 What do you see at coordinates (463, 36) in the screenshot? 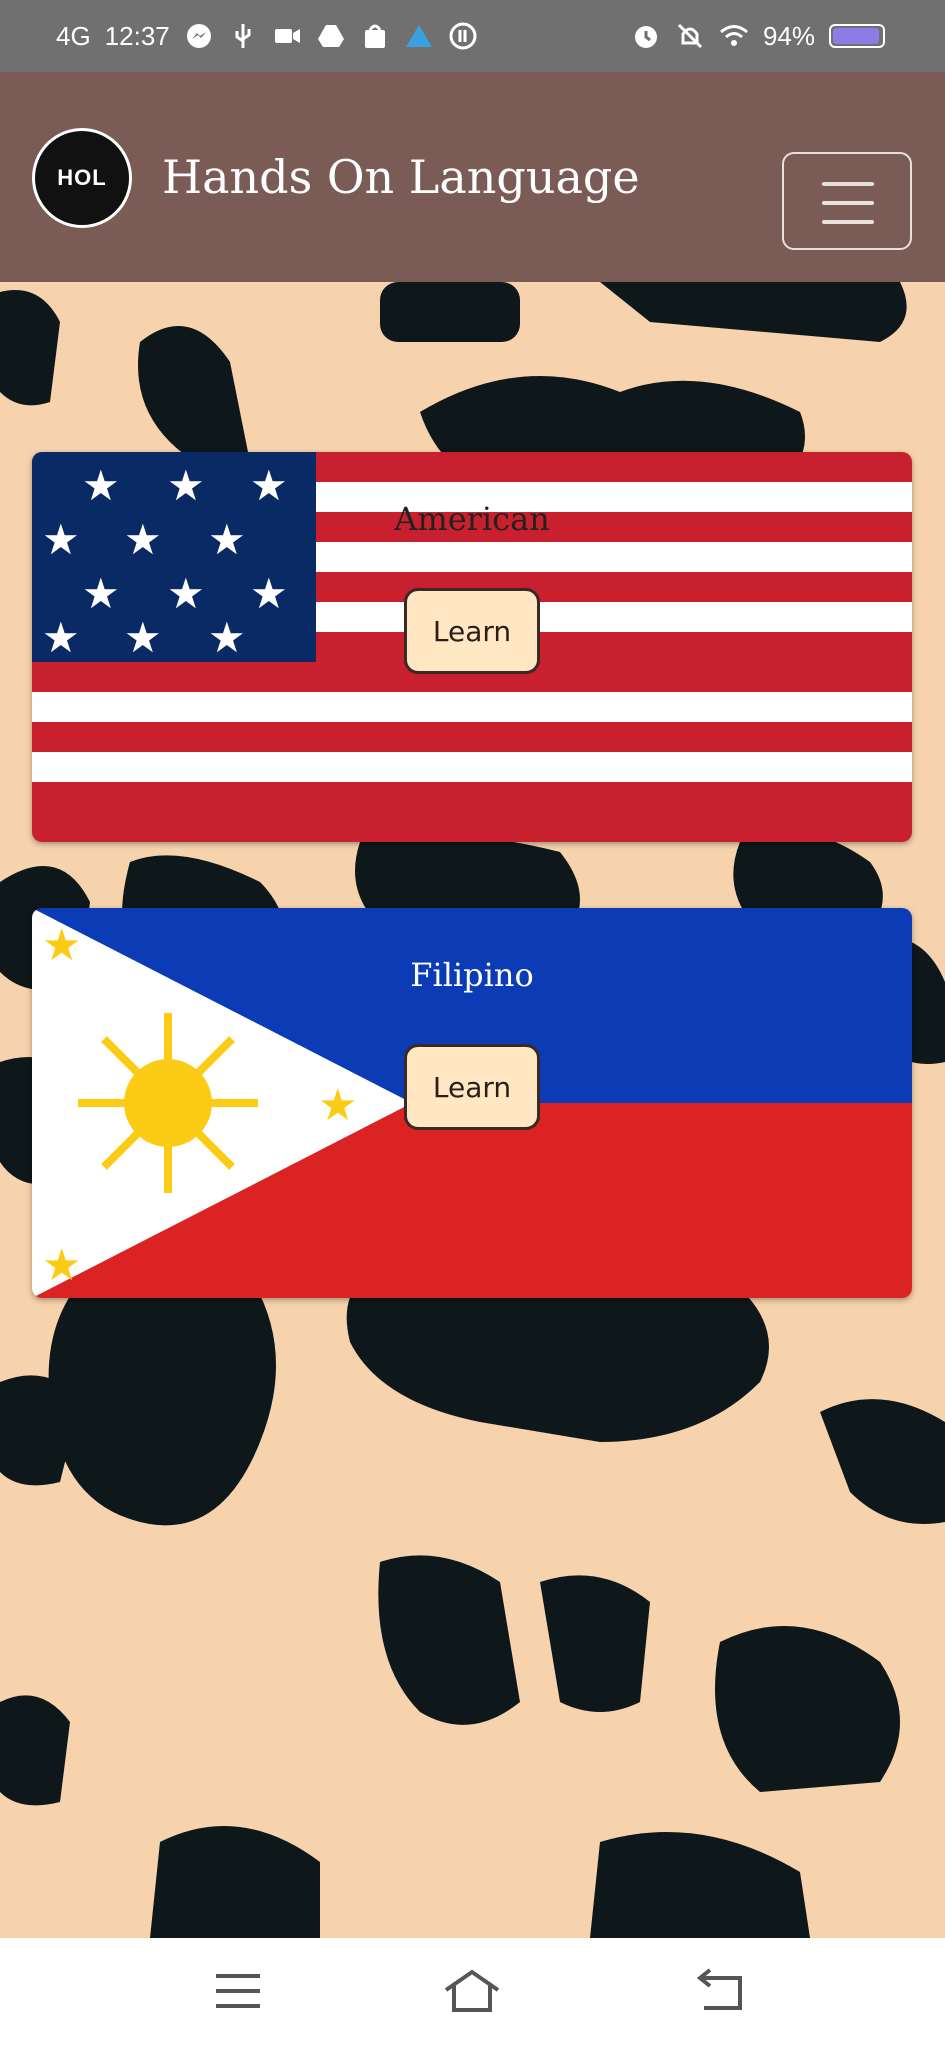
I see `app-circle-icon` at bounding box center [463, 36].